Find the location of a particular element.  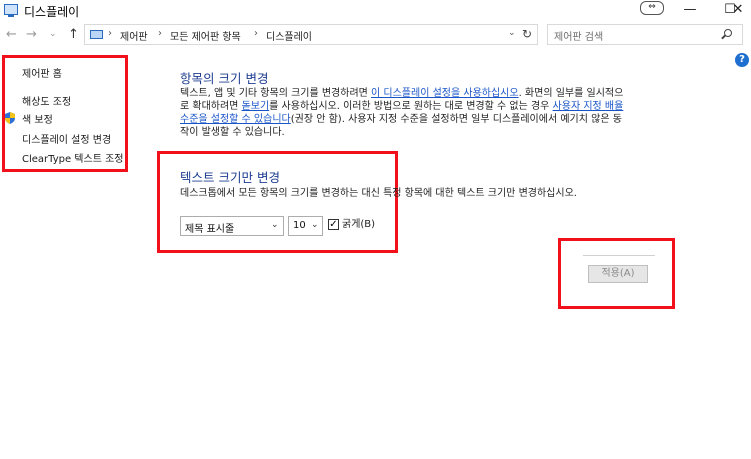

uac-shield-icon is located at coordinates (10, 118).